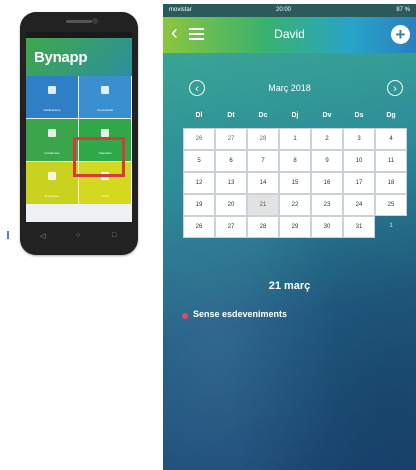 The height and width of the screenshot is (470, 416). I want to click on phone-tile-label: Incidències, so click(52, 153).